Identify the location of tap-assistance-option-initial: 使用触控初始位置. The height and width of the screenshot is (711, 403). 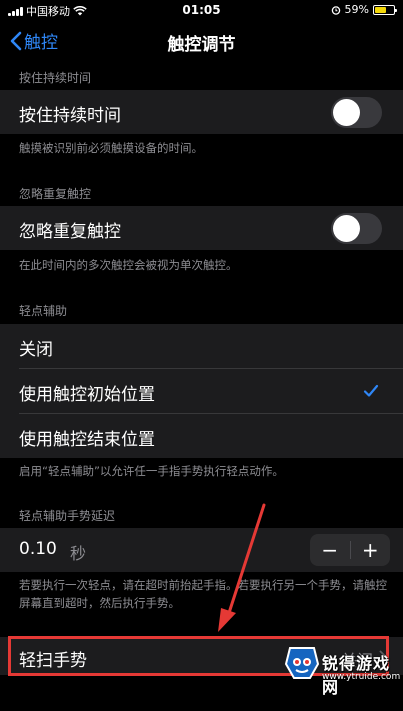
(201, 391).